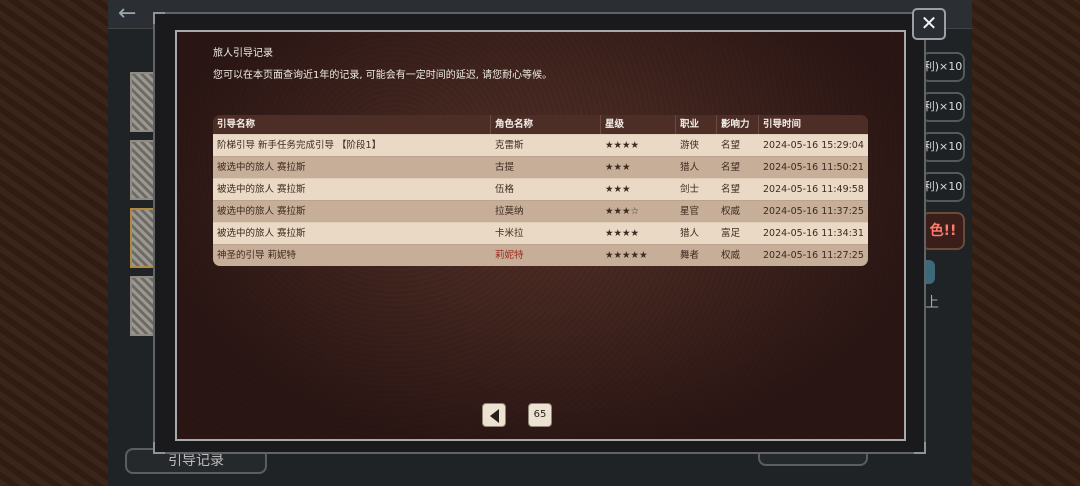  I want to click on background-side-tab, so click(930, 272).